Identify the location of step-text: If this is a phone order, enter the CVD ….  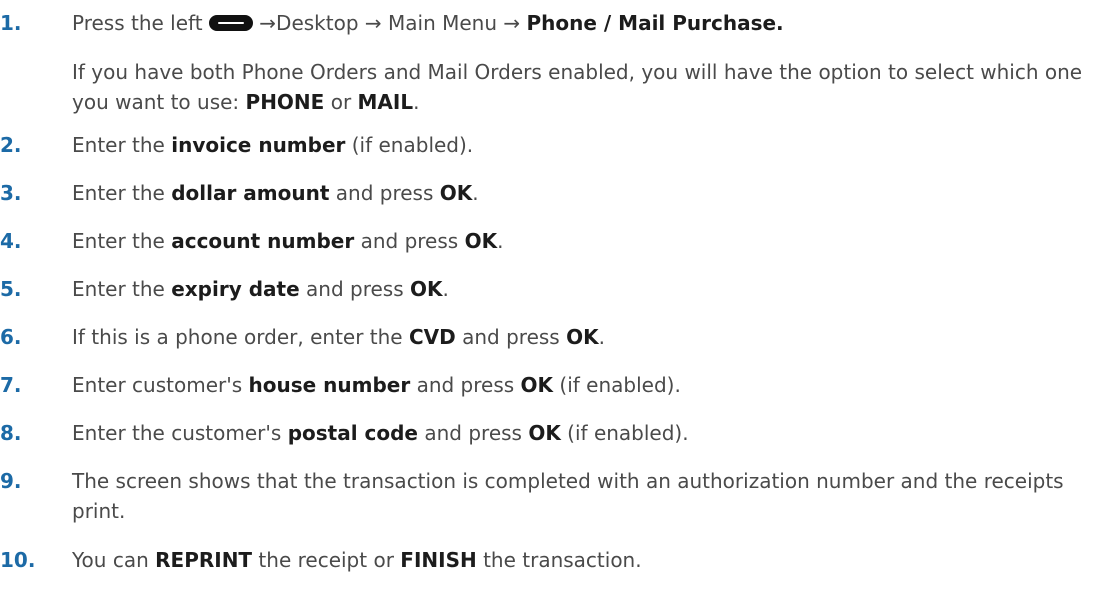
(579, 337).